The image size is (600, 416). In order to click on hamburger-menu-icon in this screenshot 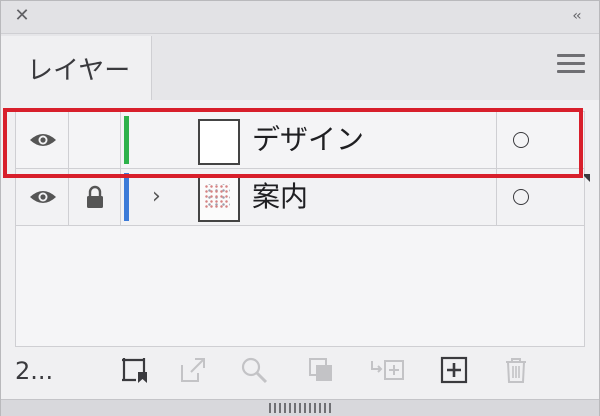, I will do `click(571, 66)`.